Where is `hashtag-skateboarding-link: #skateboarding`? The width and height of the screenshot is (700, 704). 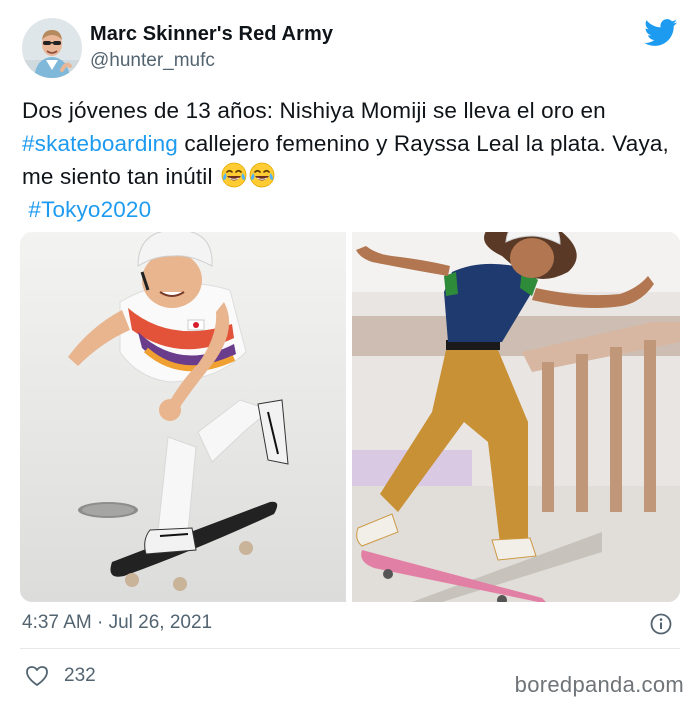 hashtag-skateboarding-link: #skateboarding is located at coordinates (100, 143).